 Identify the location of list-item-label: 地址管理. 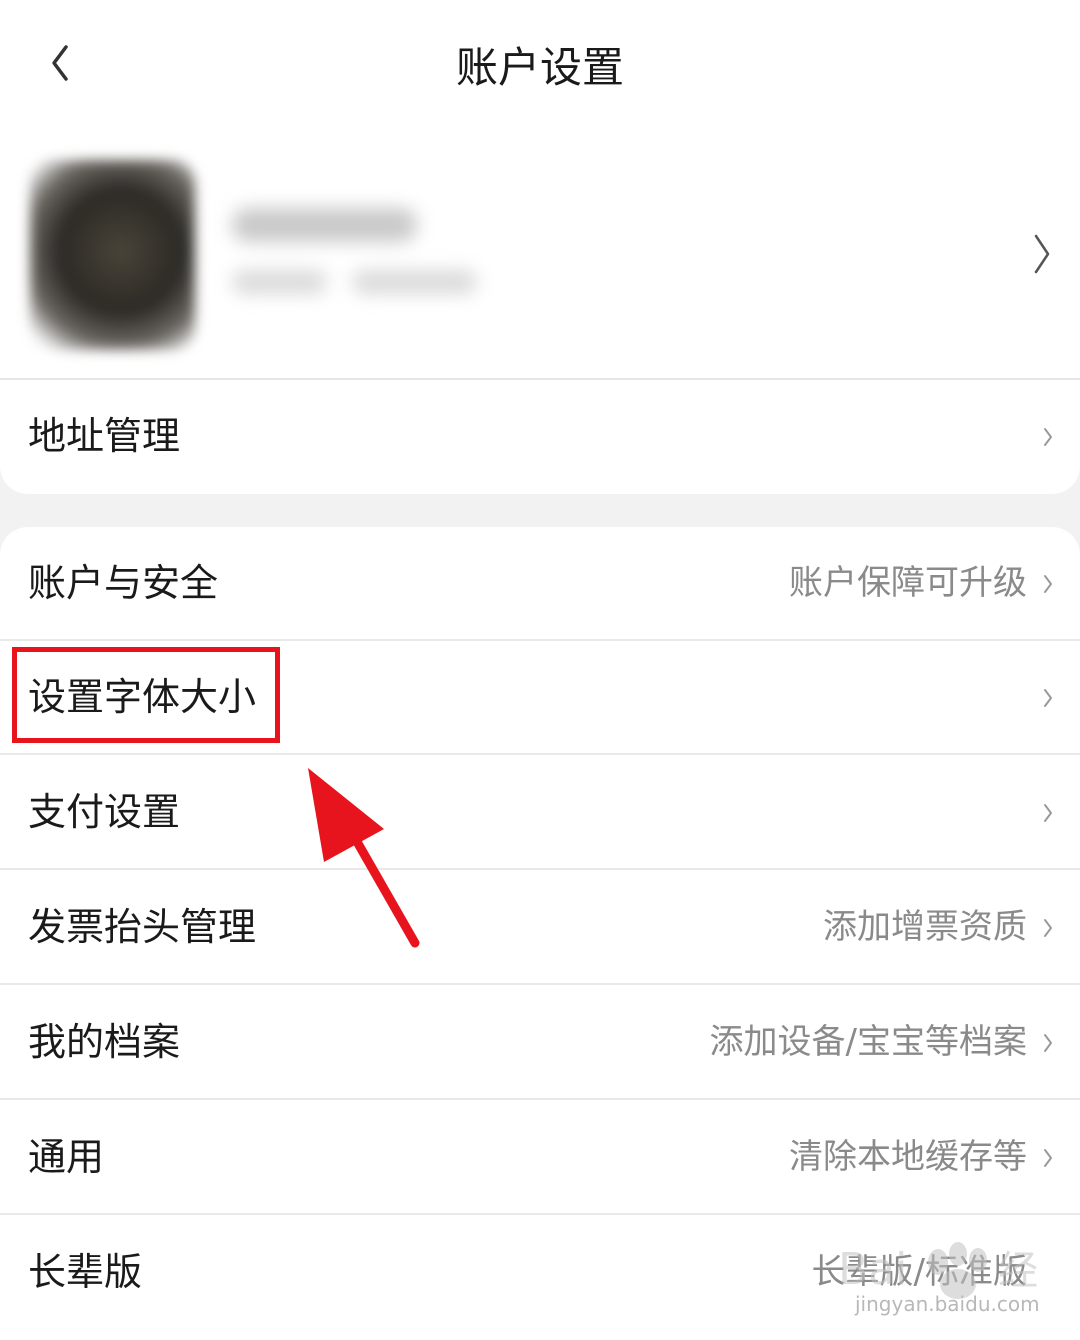
(104, 436).